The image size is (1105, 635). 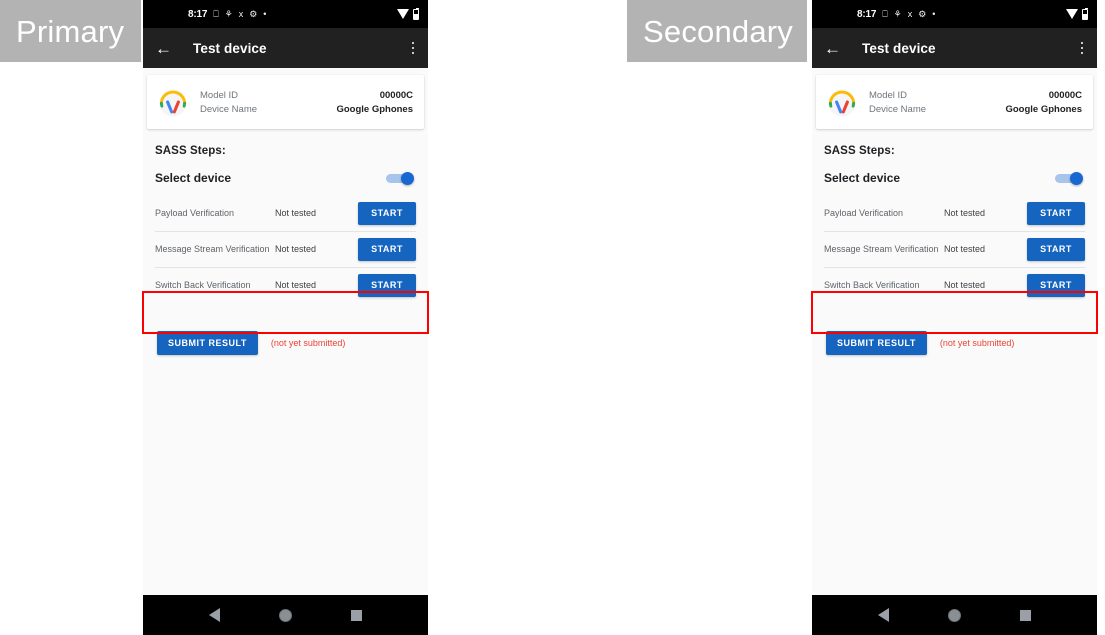 What do you see at coordinates (717, 31) in the screenshot?
I see `annotation-secondary: Secondary` at bounding box center [717, 31].